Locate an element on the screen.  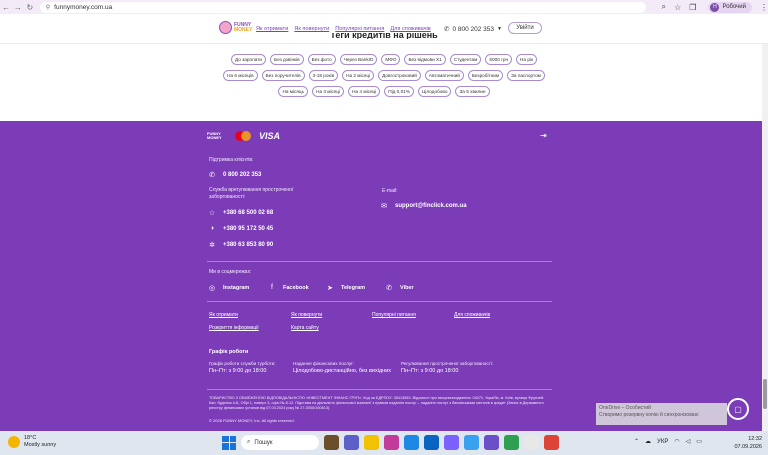
chrome-icon is located at coordinates (551, 442).